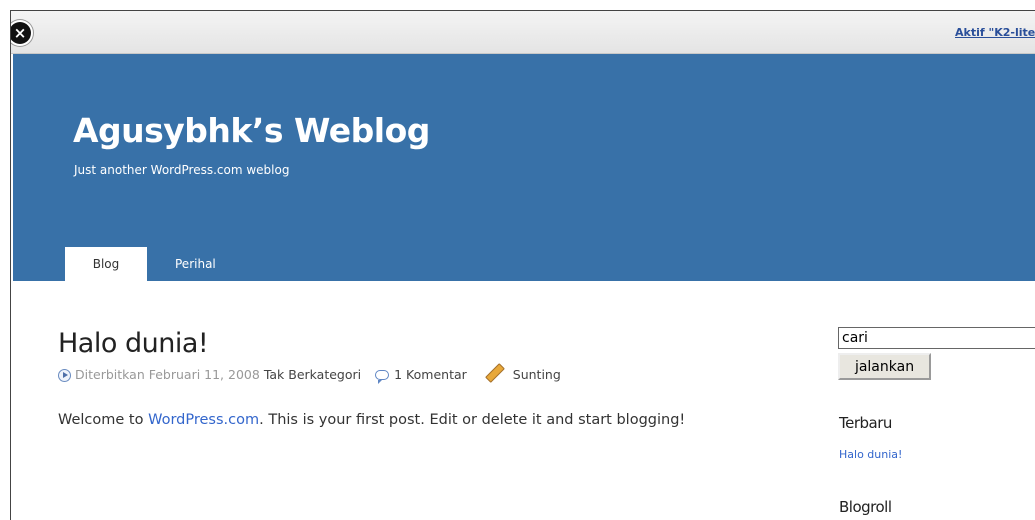 The height and width of the screenshot is (520, 1035). What do you see at coordinates (21, 33) in the screenshot?
I see `close-icon: ×` at bounding box center [21, 33].